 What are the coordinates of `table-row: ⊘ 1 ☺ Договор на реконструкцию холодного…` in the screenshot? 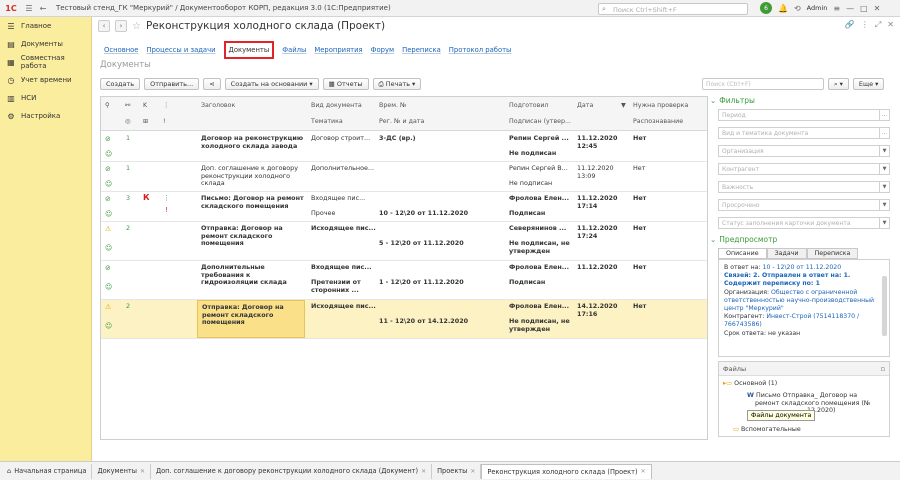 It's located at (404, 147).